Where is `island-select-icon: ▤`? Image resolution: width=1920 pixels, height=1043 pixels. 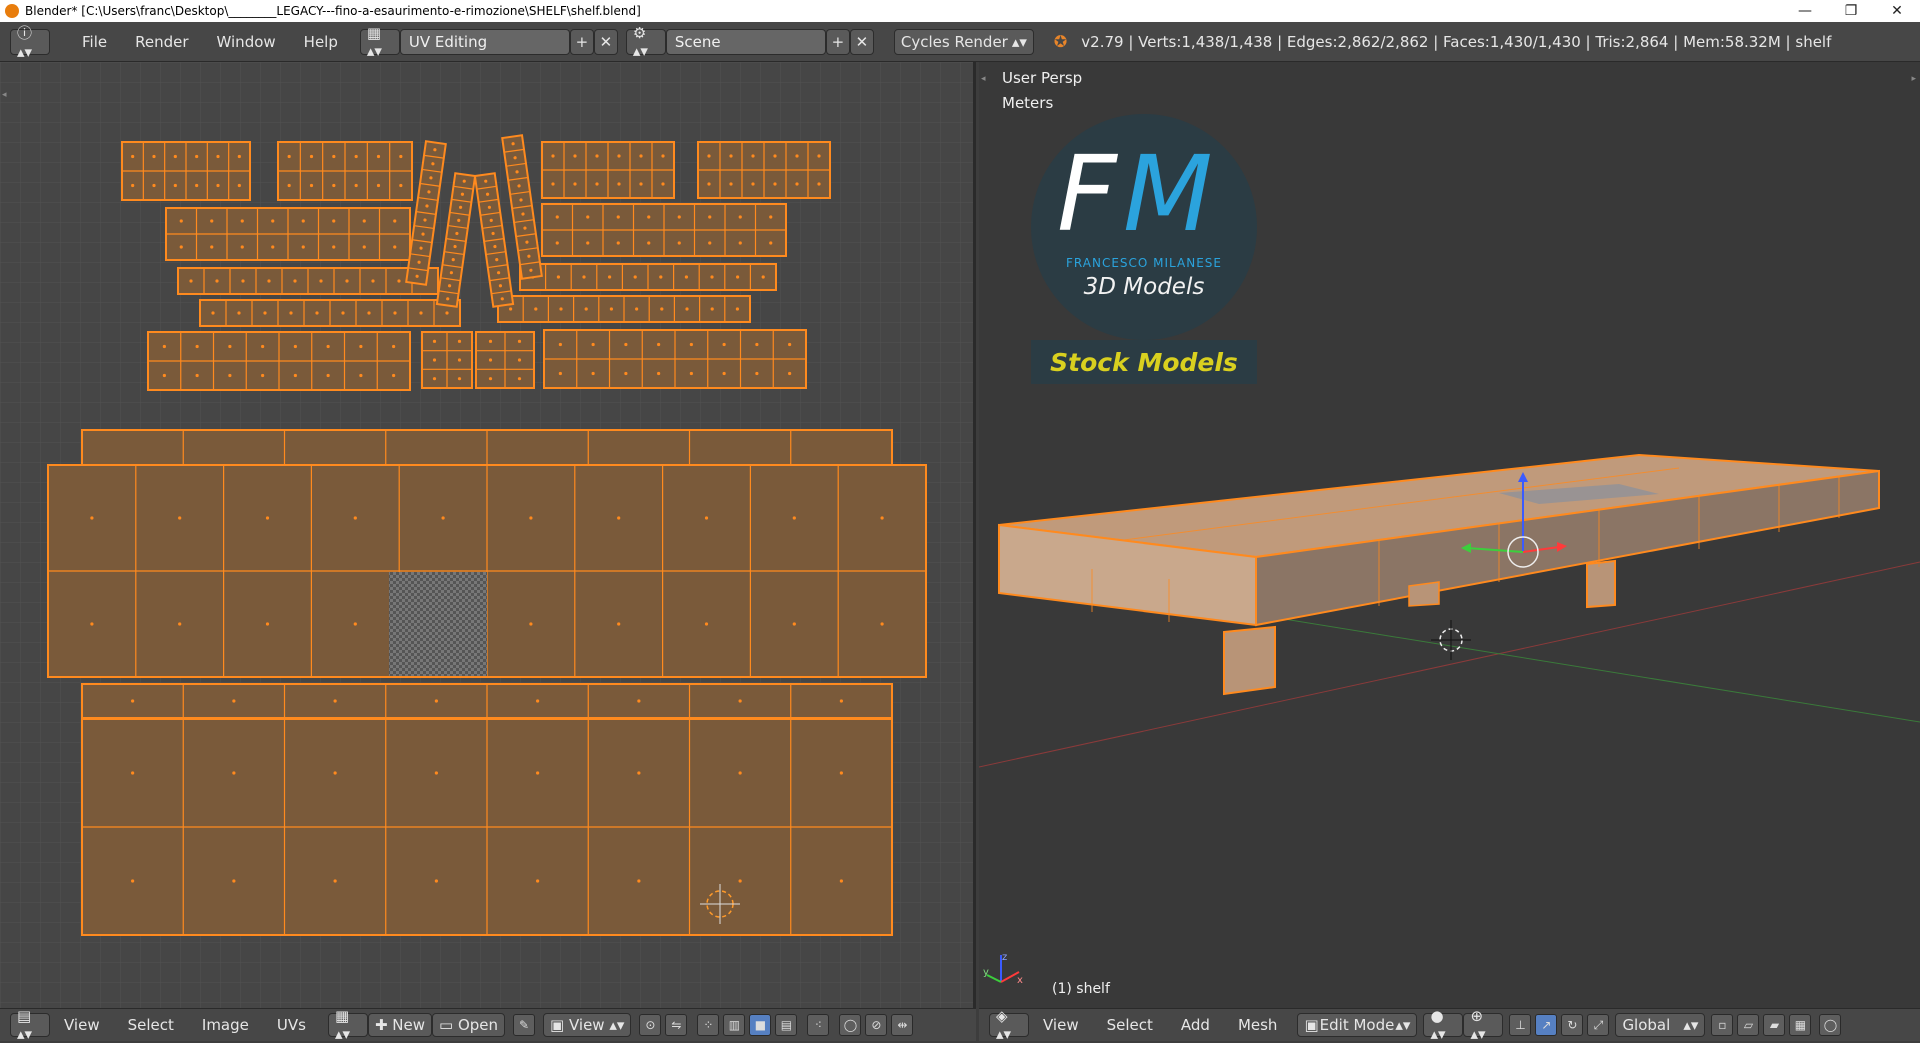 island-select-icon: ▤ is located at coordinates (786, 1025).